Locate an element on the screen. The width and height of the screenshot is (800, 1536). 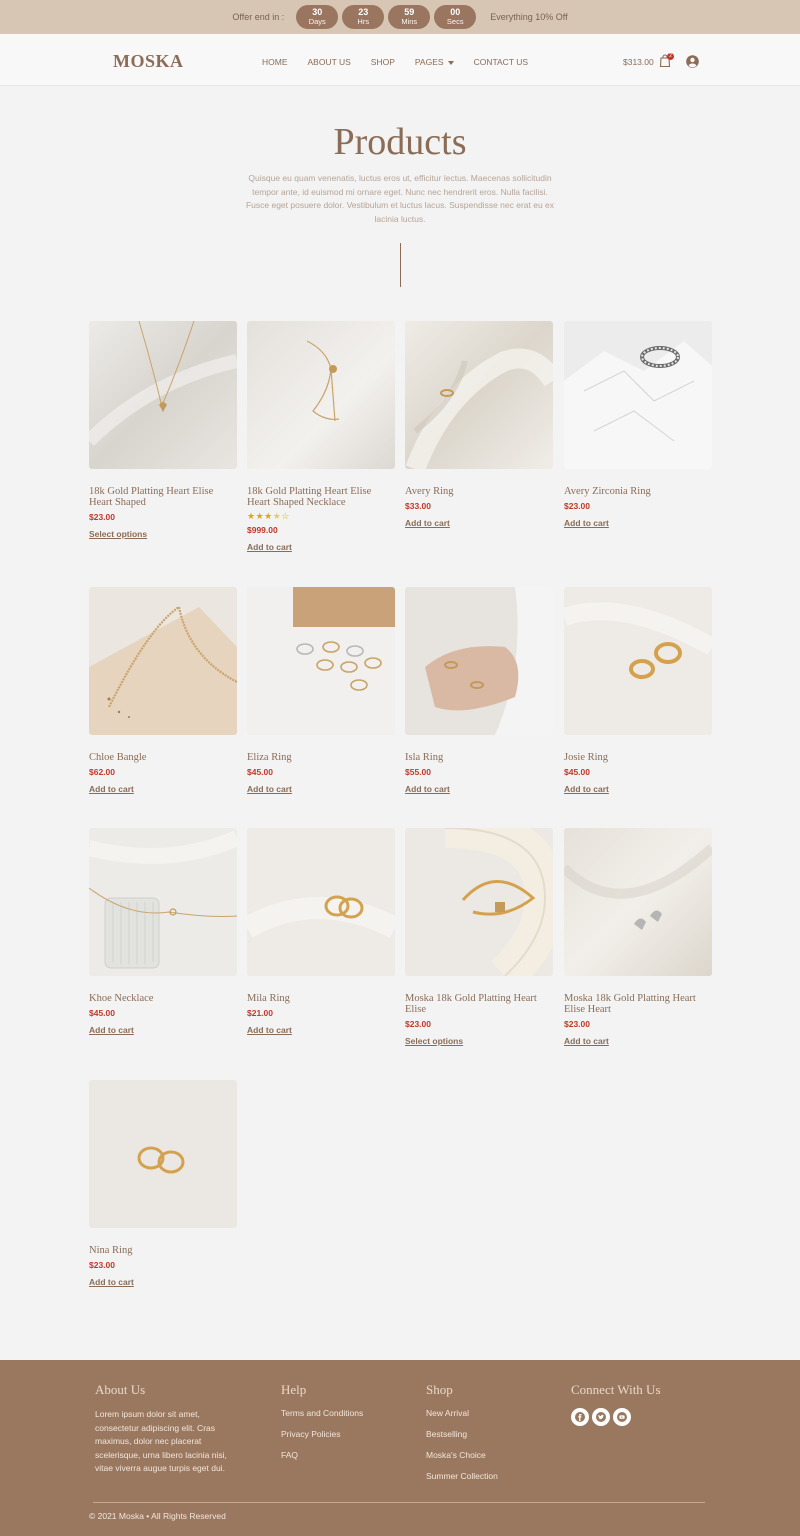
countdown-seconds: 00 Secs is located at coordinates (455, 17).